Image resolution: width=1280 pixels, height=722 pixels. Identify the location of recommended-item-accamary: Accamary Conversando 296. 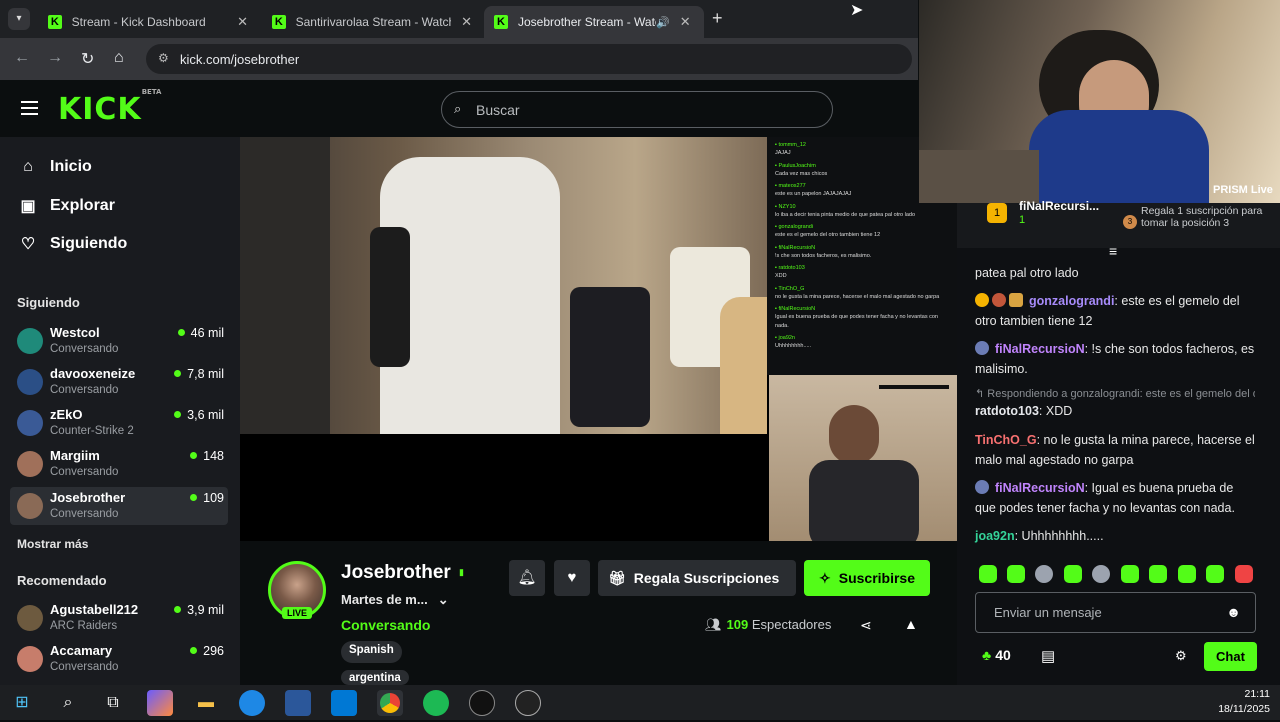
(119, 659).